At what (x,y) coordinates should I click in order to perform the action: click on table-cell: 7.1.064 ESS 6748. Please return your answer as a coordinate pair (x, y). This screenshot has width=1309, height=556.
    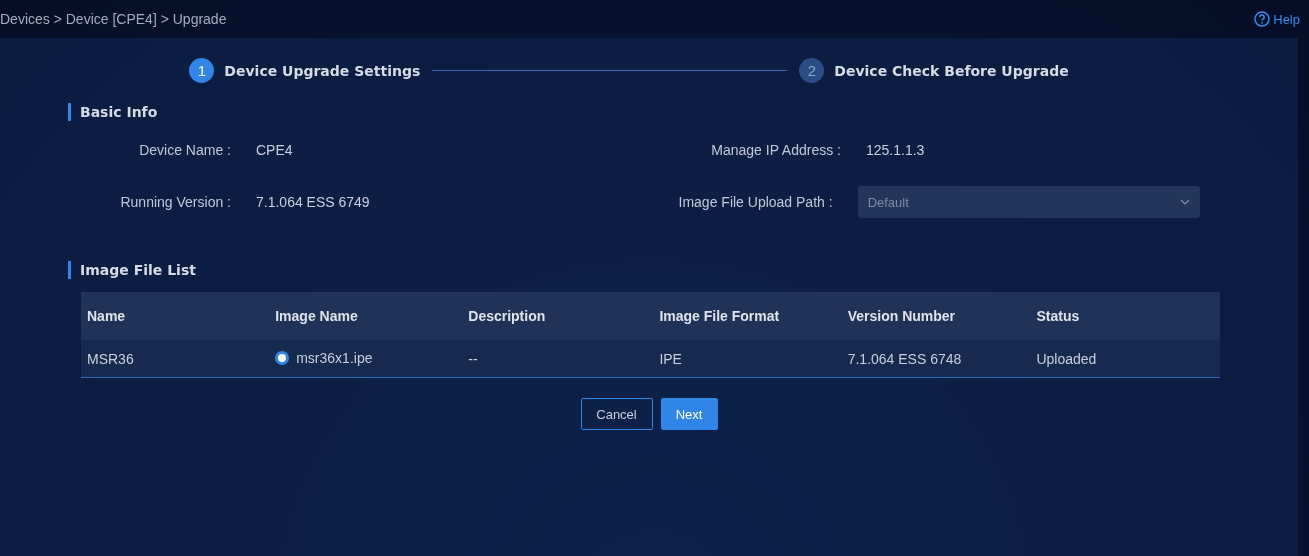
    Looking at the image, I should click on (904, 358).